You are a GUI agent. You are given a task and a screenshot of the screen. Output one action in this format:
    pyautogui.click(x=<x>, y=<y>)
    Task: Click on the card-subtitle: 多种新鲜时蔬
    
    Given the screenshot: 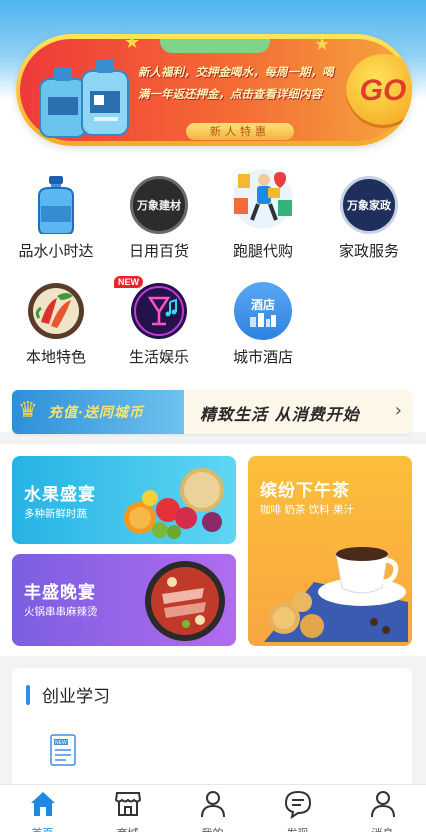 What is the action you would take?
    pyautogui.click(x=55, y=514)
    